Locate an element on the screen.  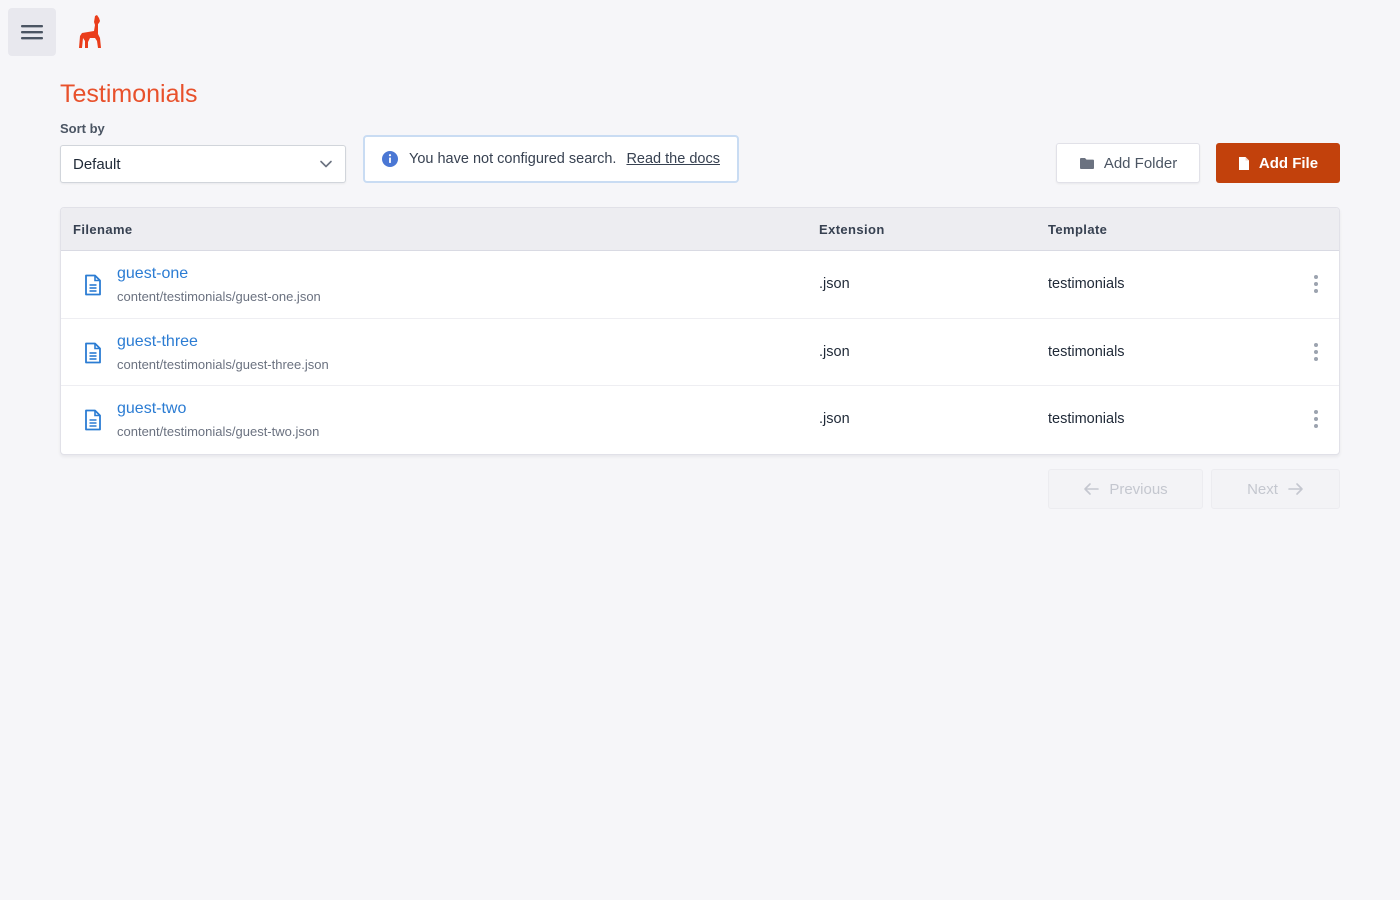
next-label: Next is located at coordinates (1262, 489).